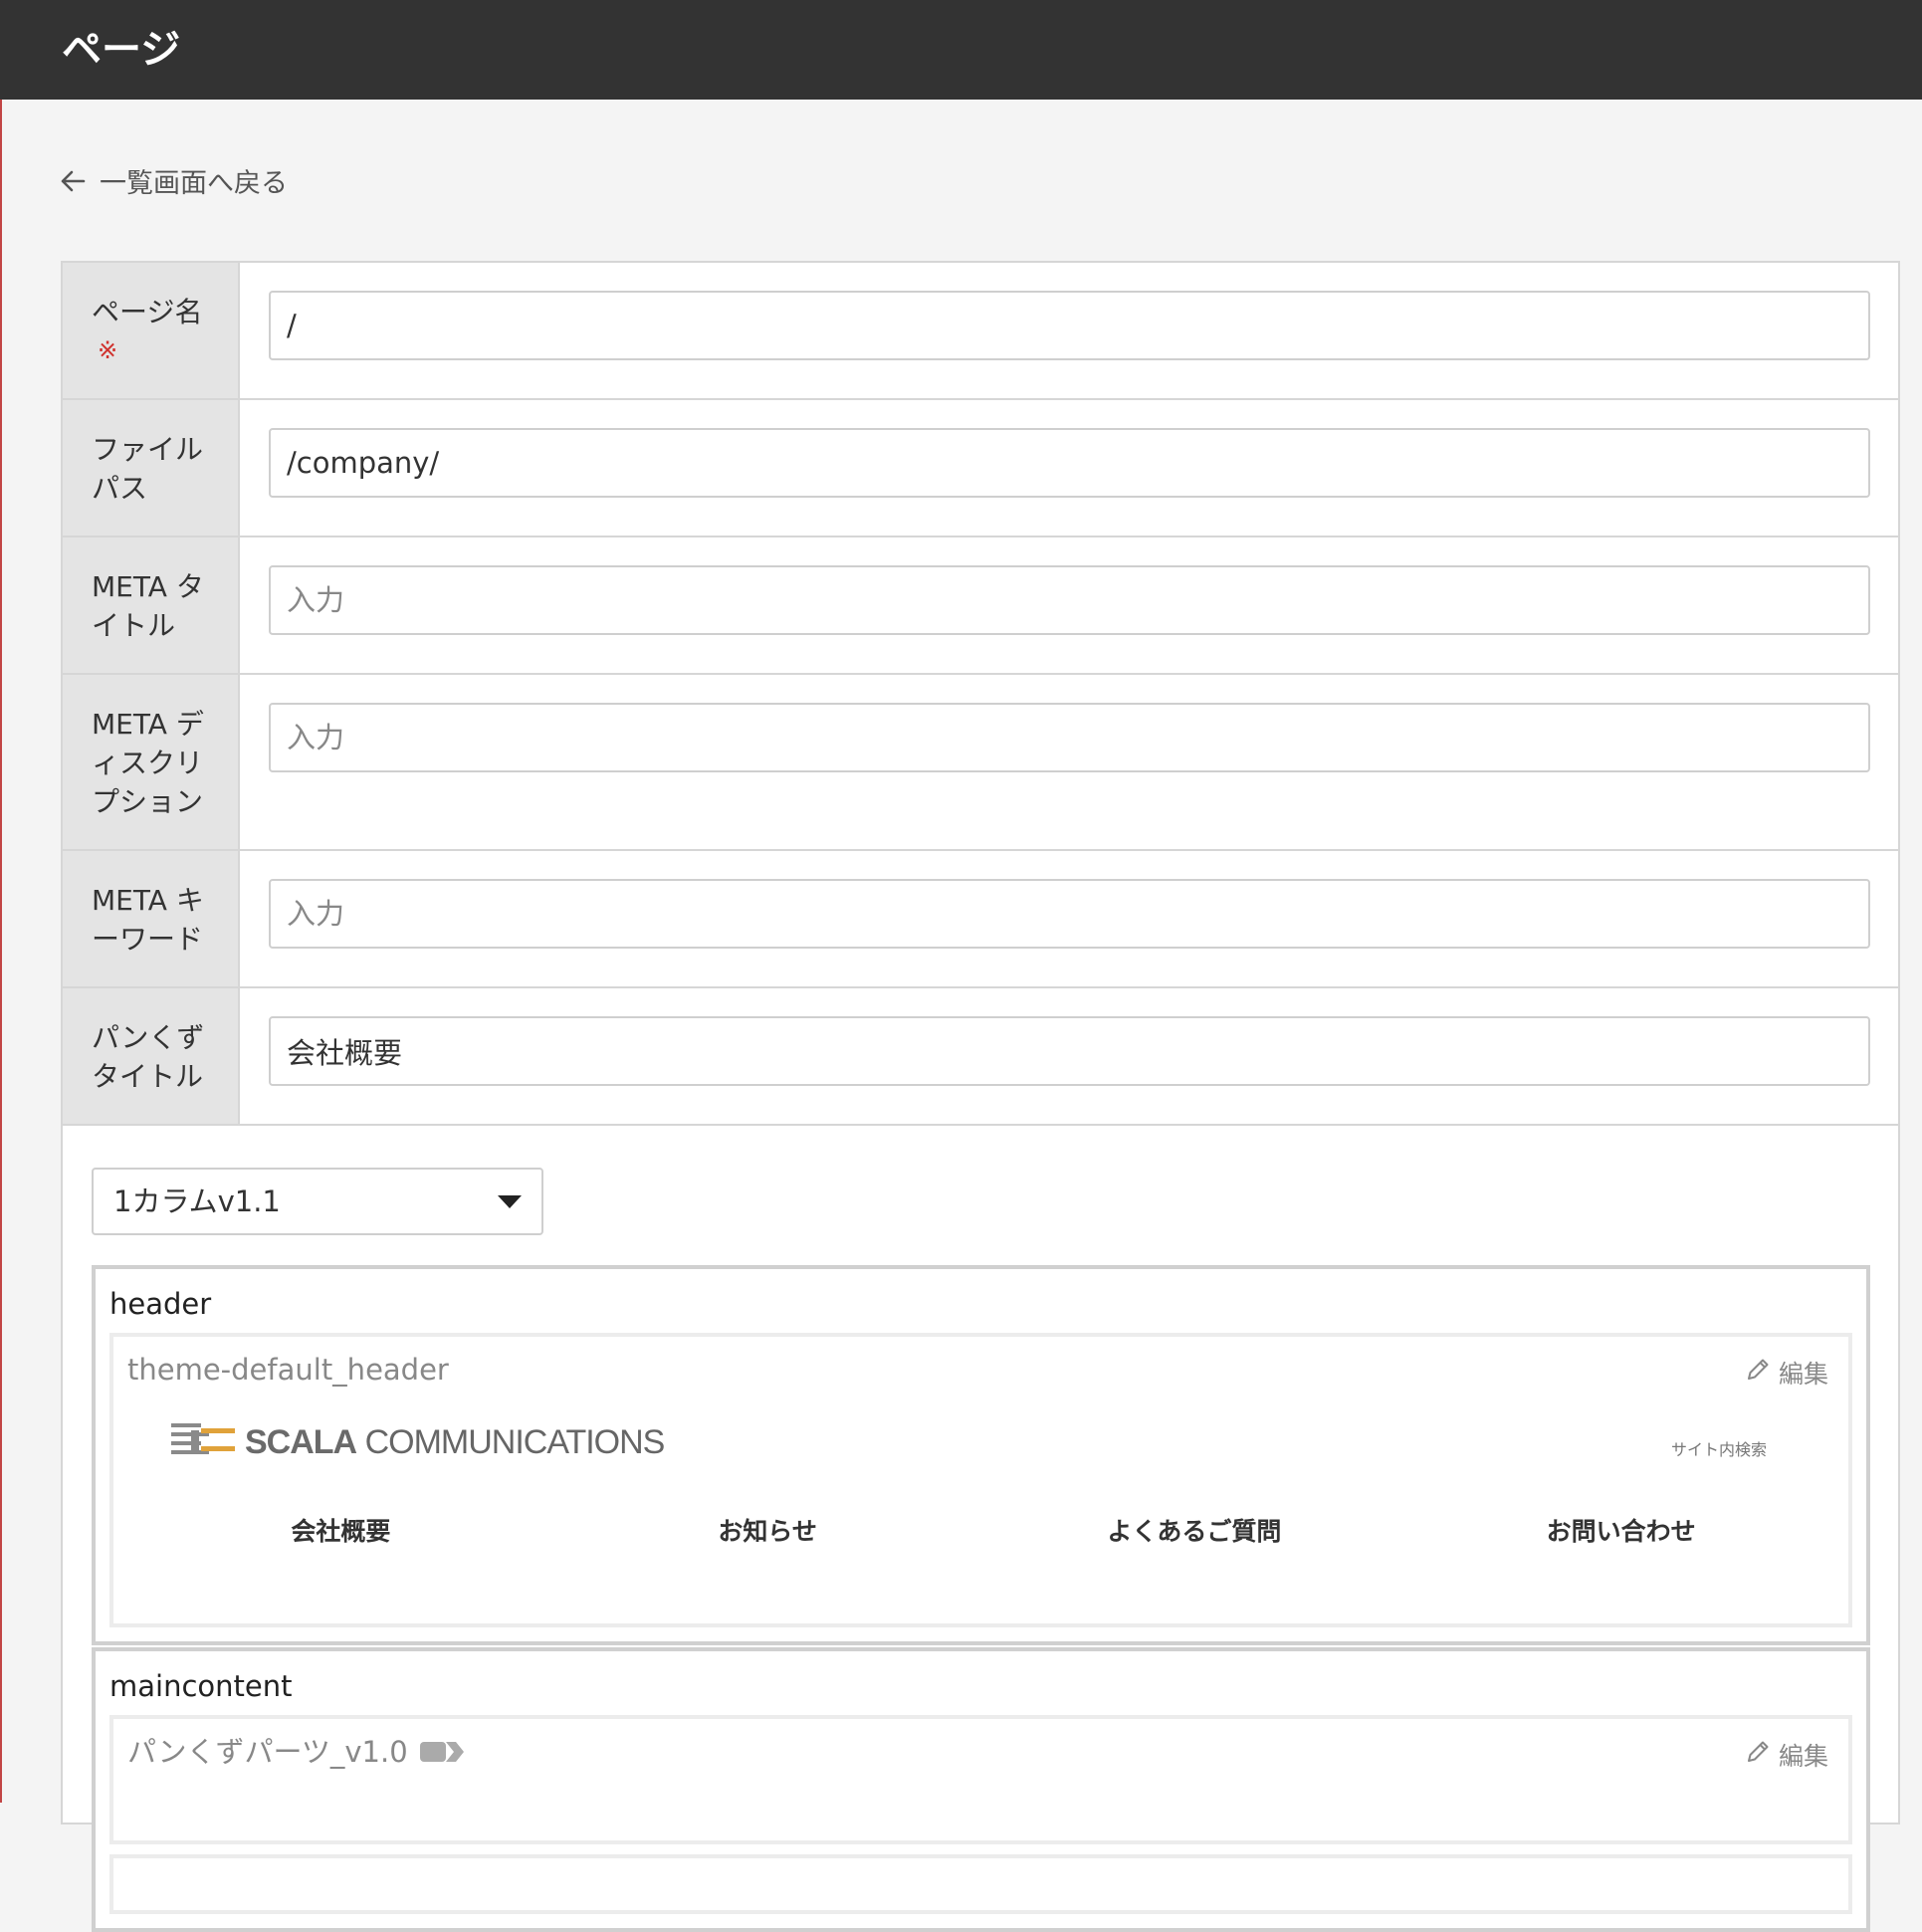 The width and height of the screenshot is (1922, 1932). What do you see at coordinates (301, 1441) in the screenshot?
I see `logo-text-bold: SCALA` at bounding box center [301, 1441].